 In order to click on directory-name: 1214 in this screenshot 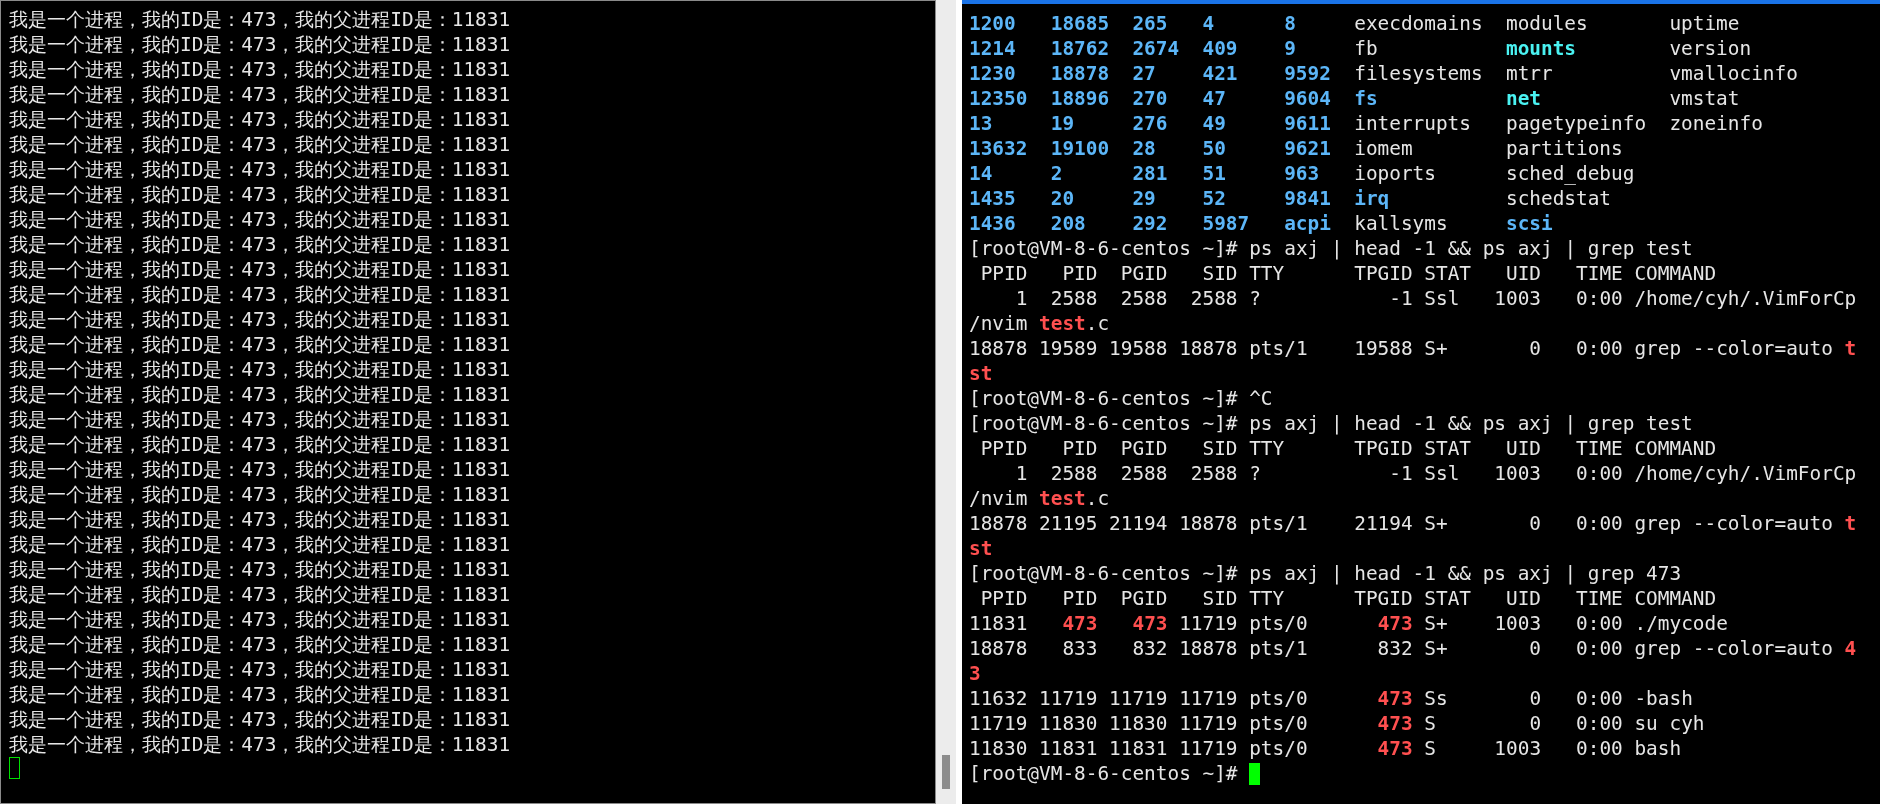, I will do `click(992, 48)`.